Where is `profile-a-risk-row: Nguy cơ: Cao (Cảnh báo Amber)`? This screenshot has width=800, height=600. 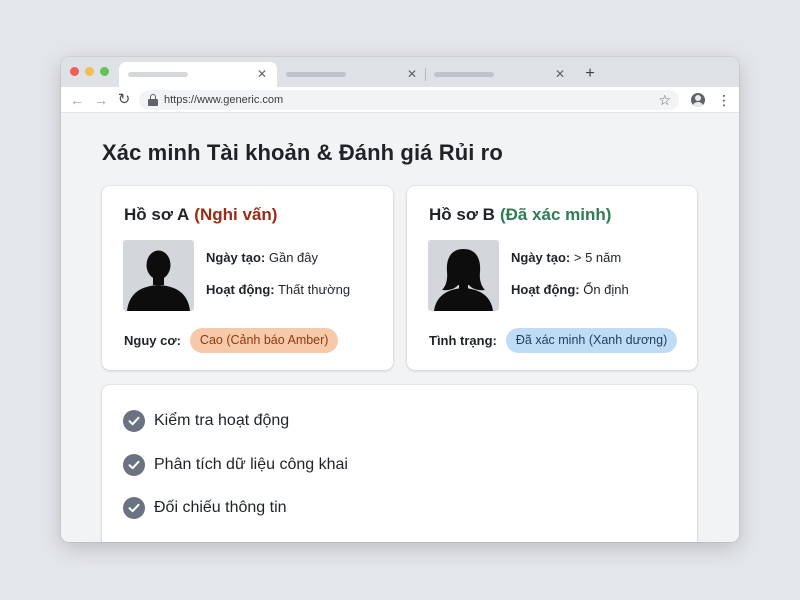
profile-a-risk-row: Nguy cơ: Cao (Cảnh báo Amber) is located at coordinates (231, 340).